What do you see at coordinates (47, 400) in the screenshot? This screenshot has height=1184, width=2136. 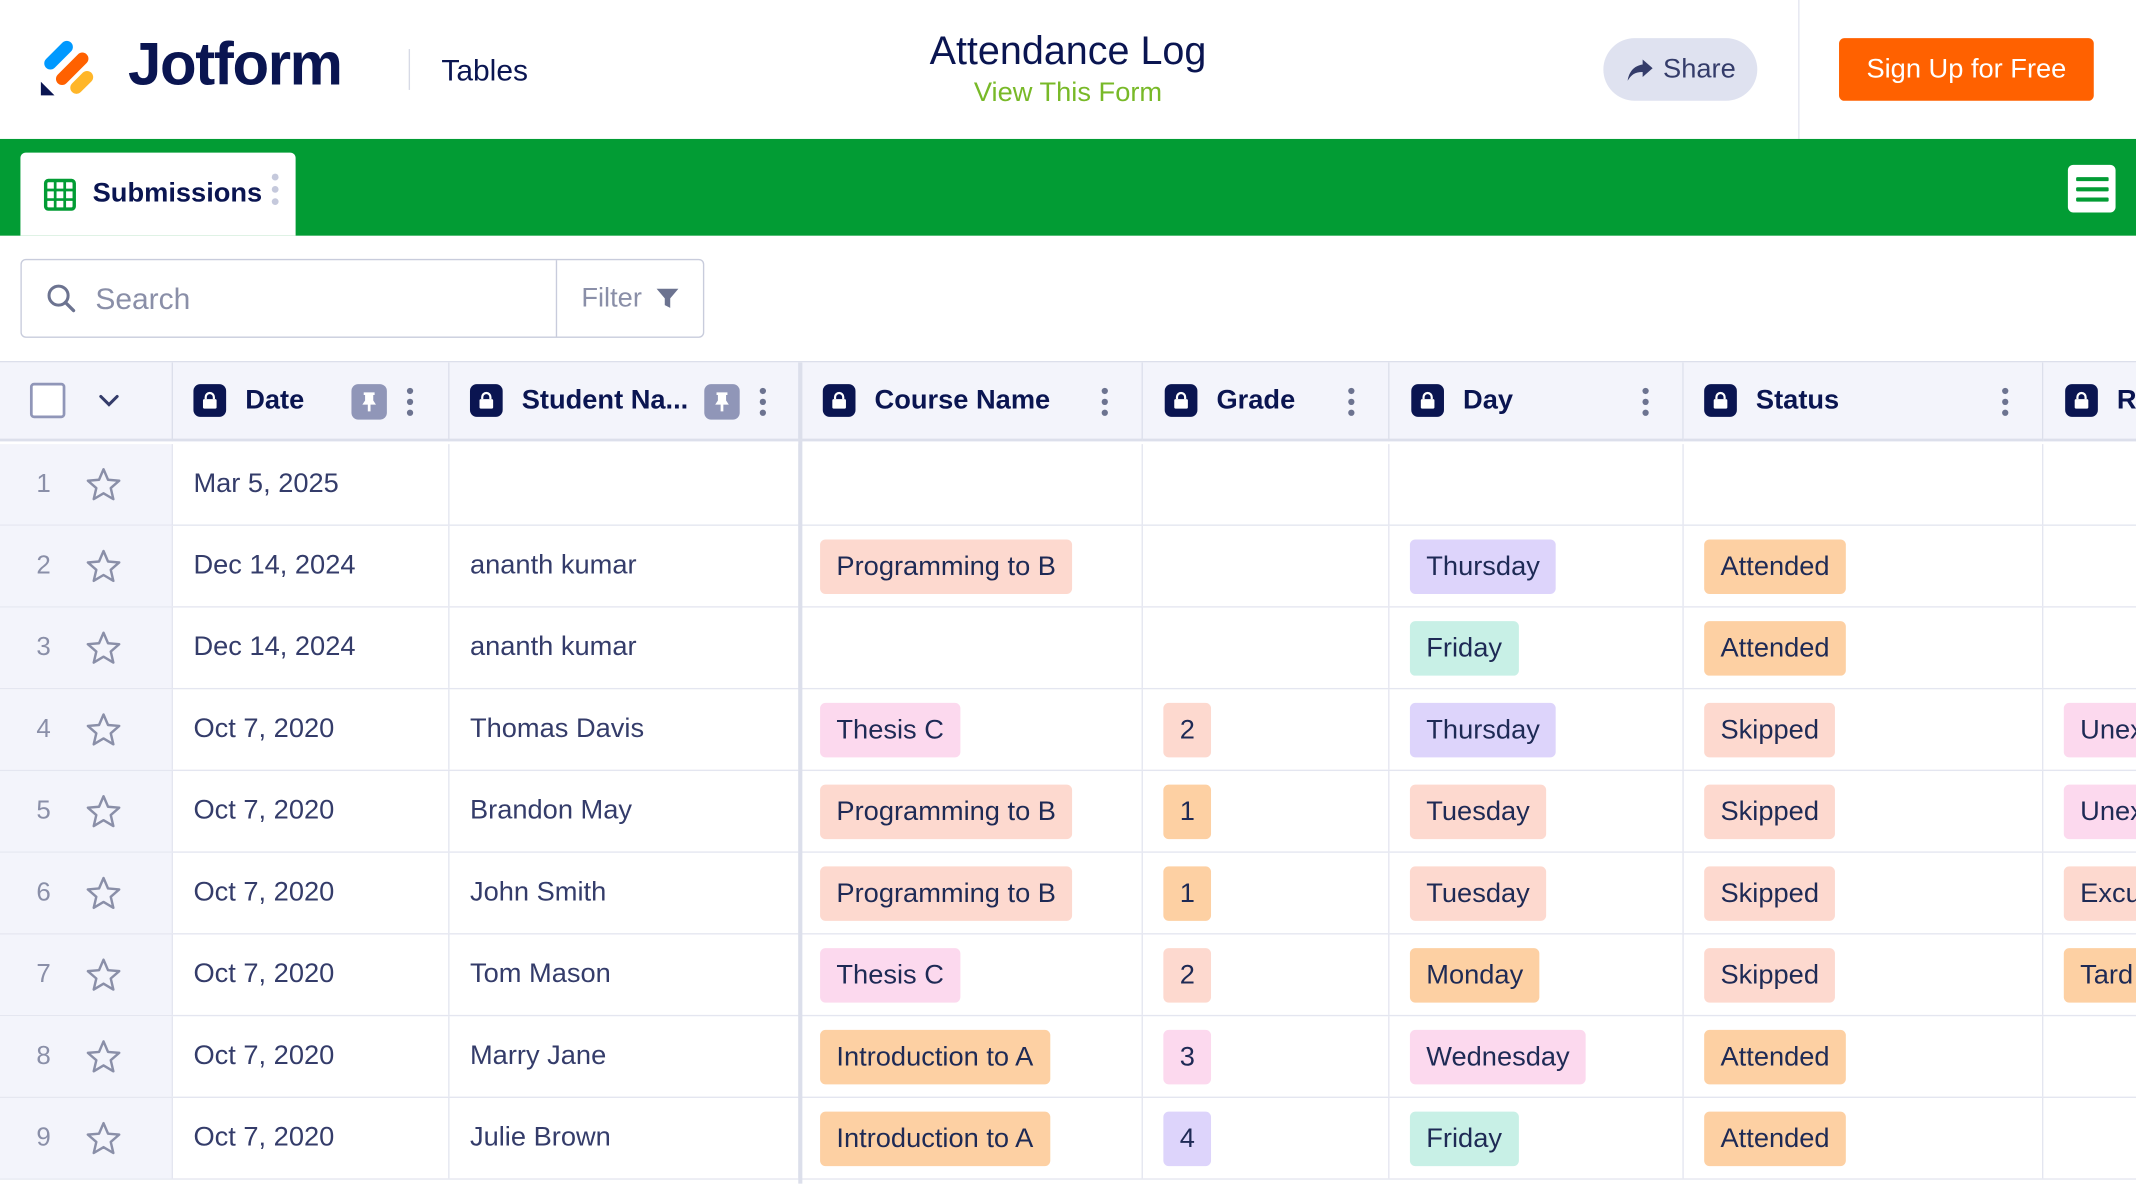 I see `select-all-checkbox` at bounding box center [47, 400].